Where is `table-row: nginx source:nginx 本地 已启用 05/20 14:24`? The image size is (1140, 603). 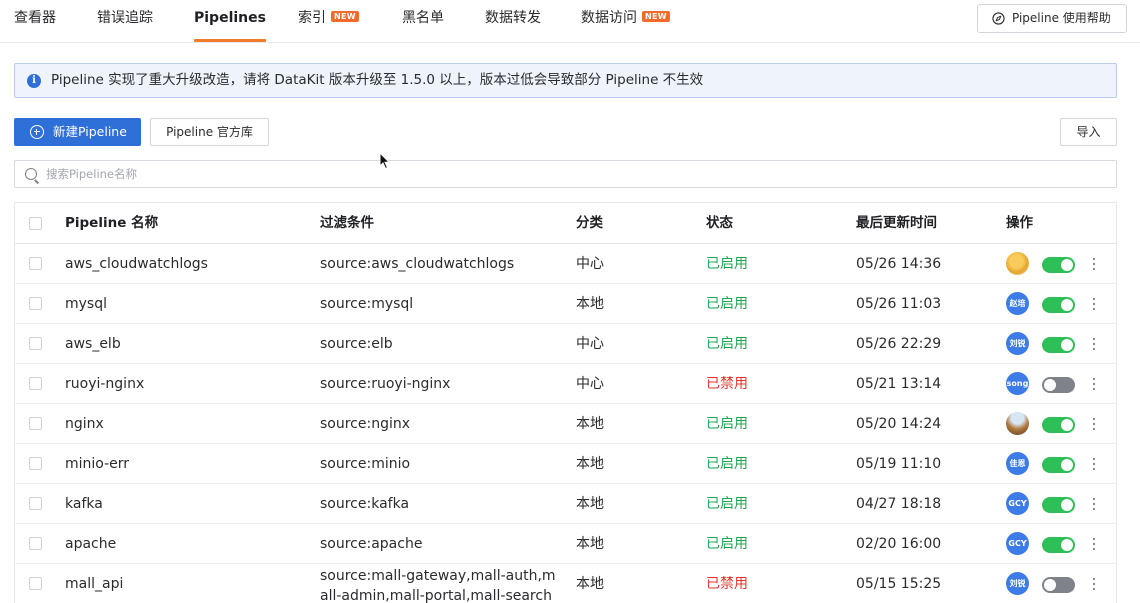 table-row: nginx source:nginx 本地 已启用 05/20 14:24 is located at coordinates (565, 424).